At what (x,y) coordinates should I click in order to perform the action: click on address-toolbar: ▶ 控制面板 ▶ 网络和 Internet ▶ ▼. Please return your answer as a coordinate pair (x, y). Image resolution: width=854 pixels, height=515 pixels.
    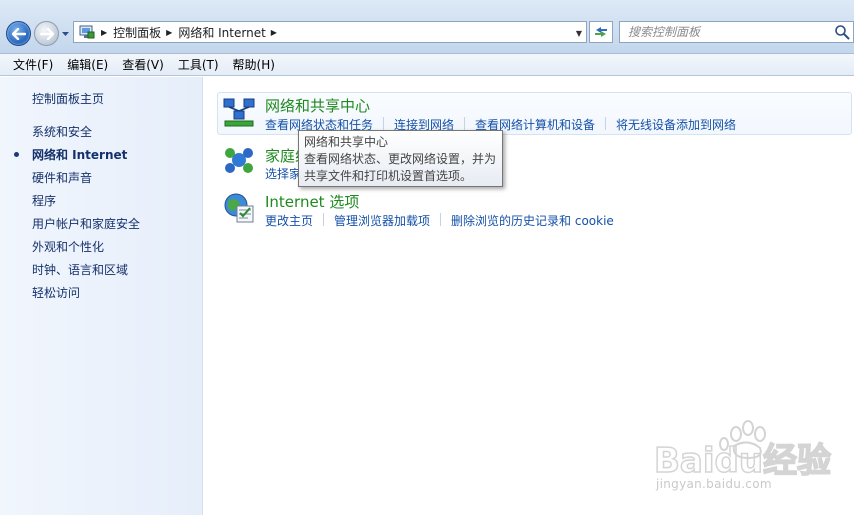
    Looking at the image, I should click on (427, 27).